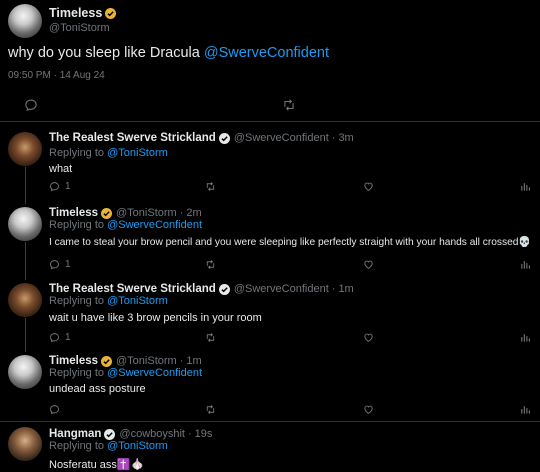  I want to click on relative-time: 19s, so click(204, 434).